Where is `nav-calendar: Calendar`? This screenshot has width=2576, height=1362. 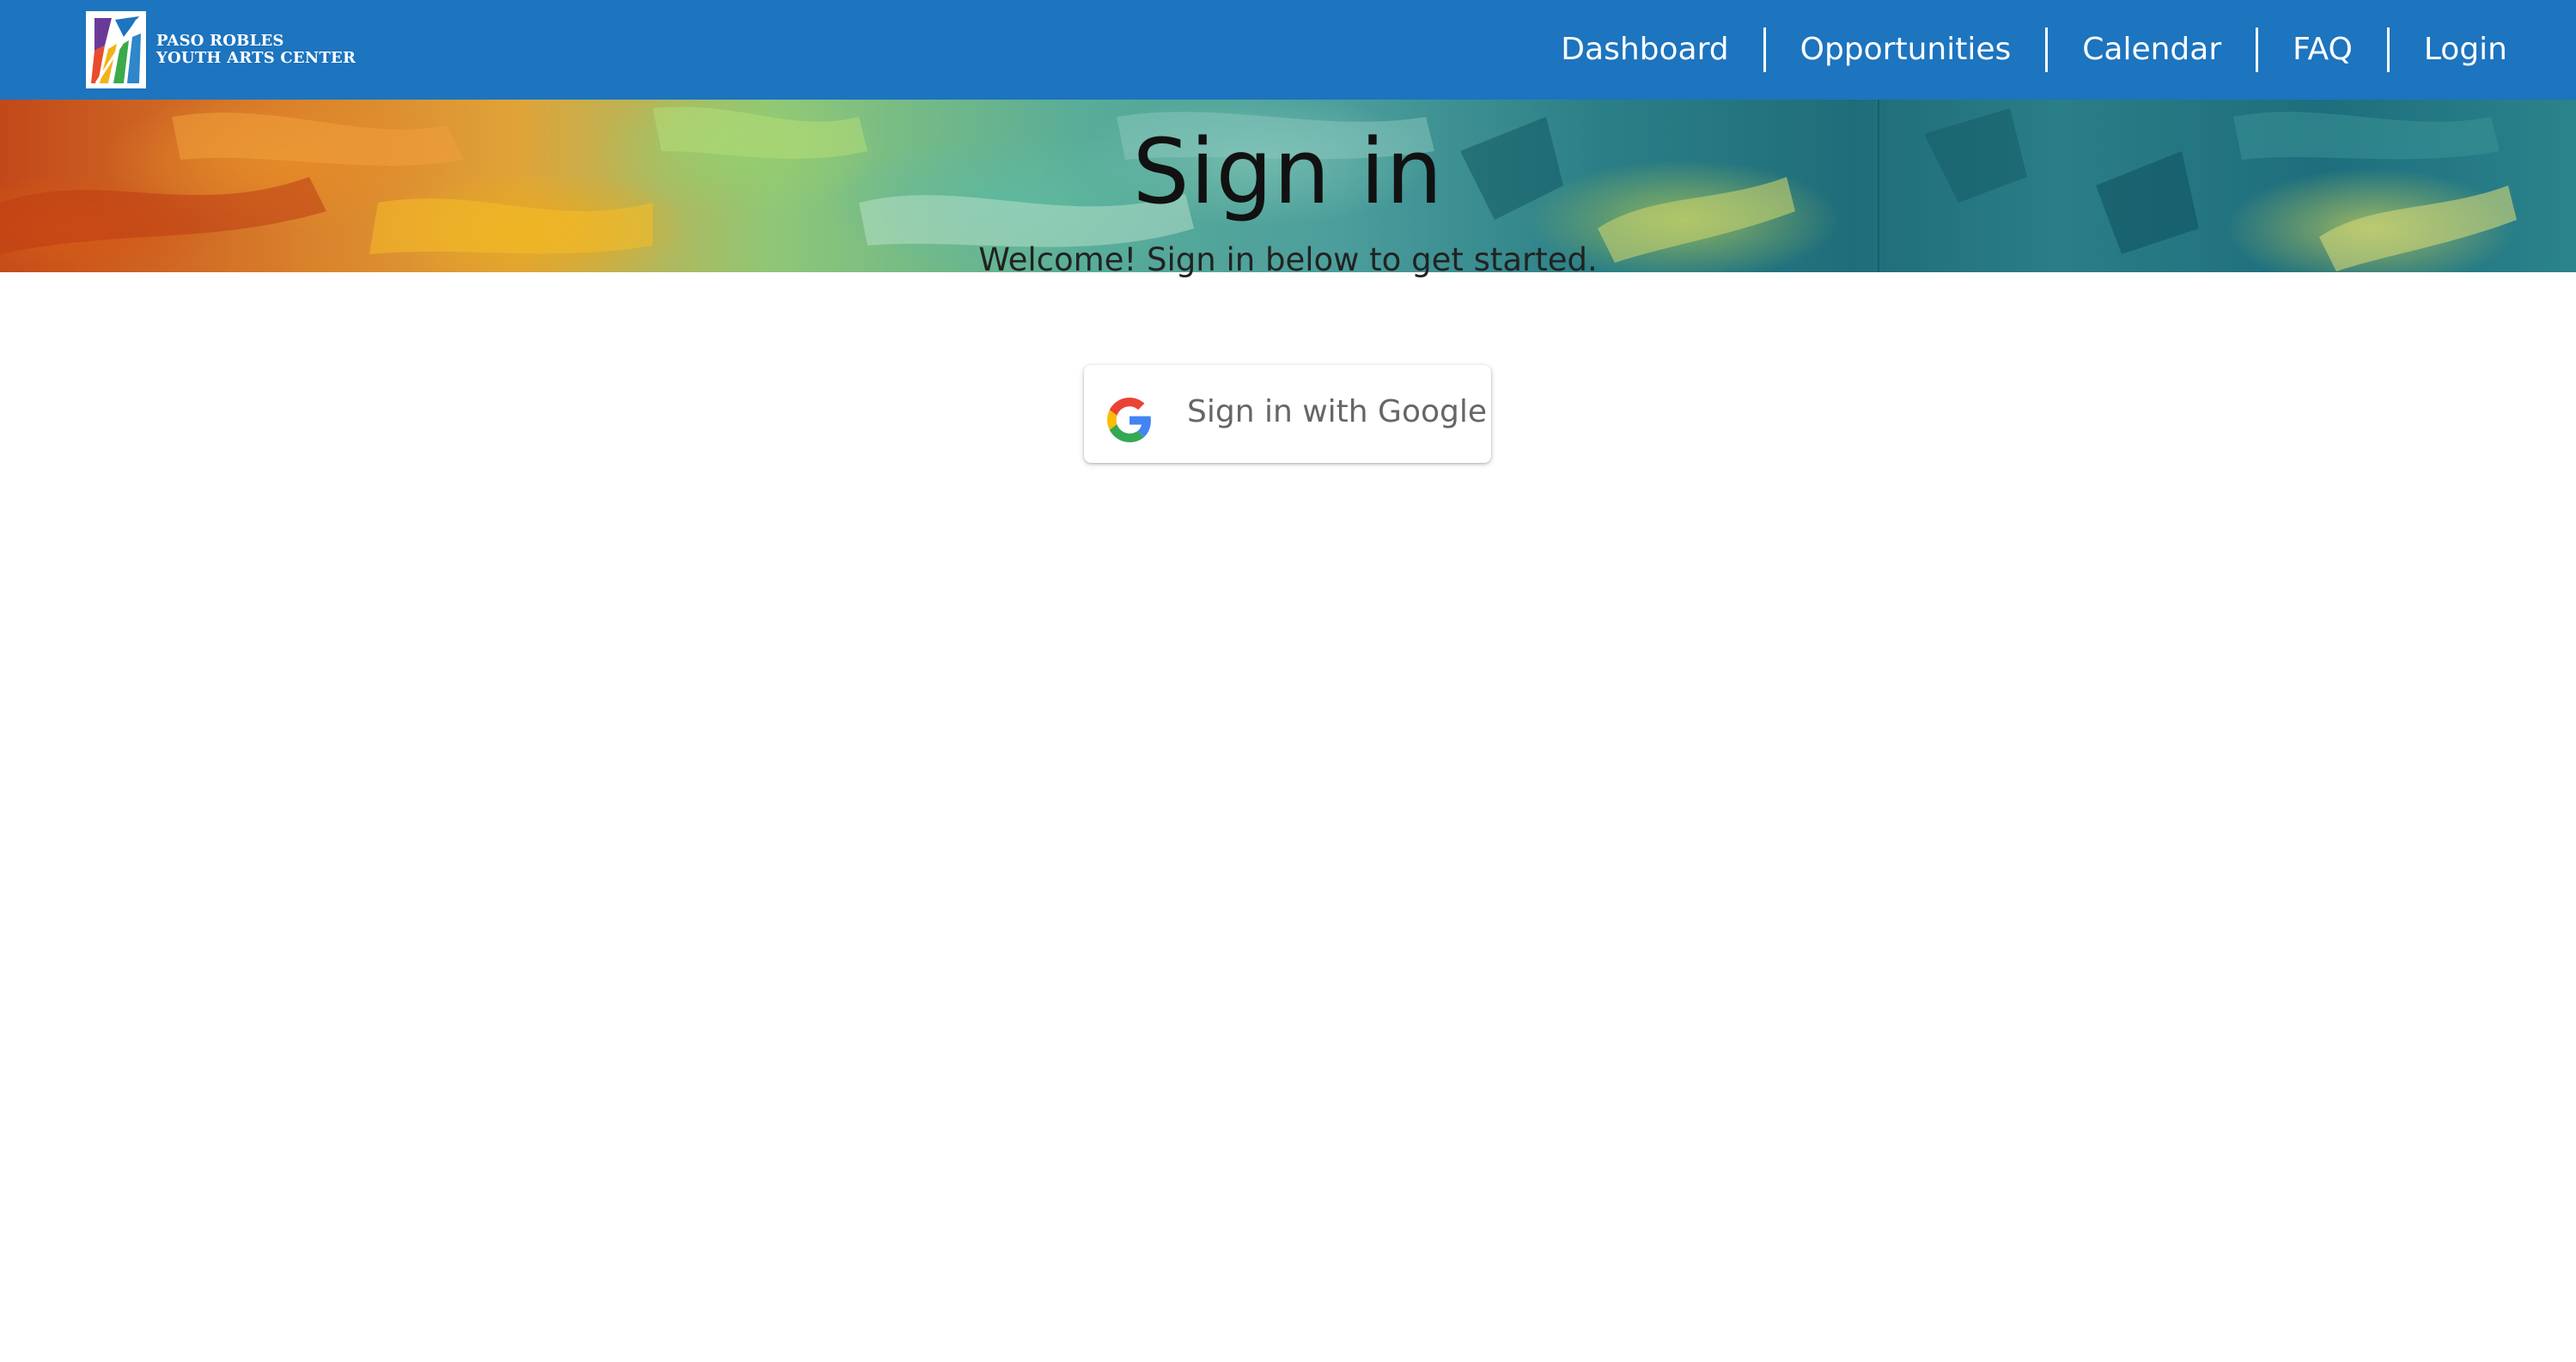 nav-calendar: Calendar is located at coordinates (2152, 49).